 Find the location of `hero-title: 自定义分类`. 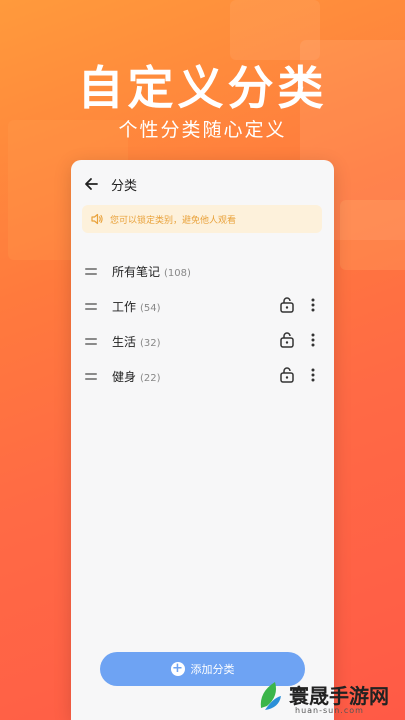

hero-title: 自定义分类 is located at coordinates (202, 88).